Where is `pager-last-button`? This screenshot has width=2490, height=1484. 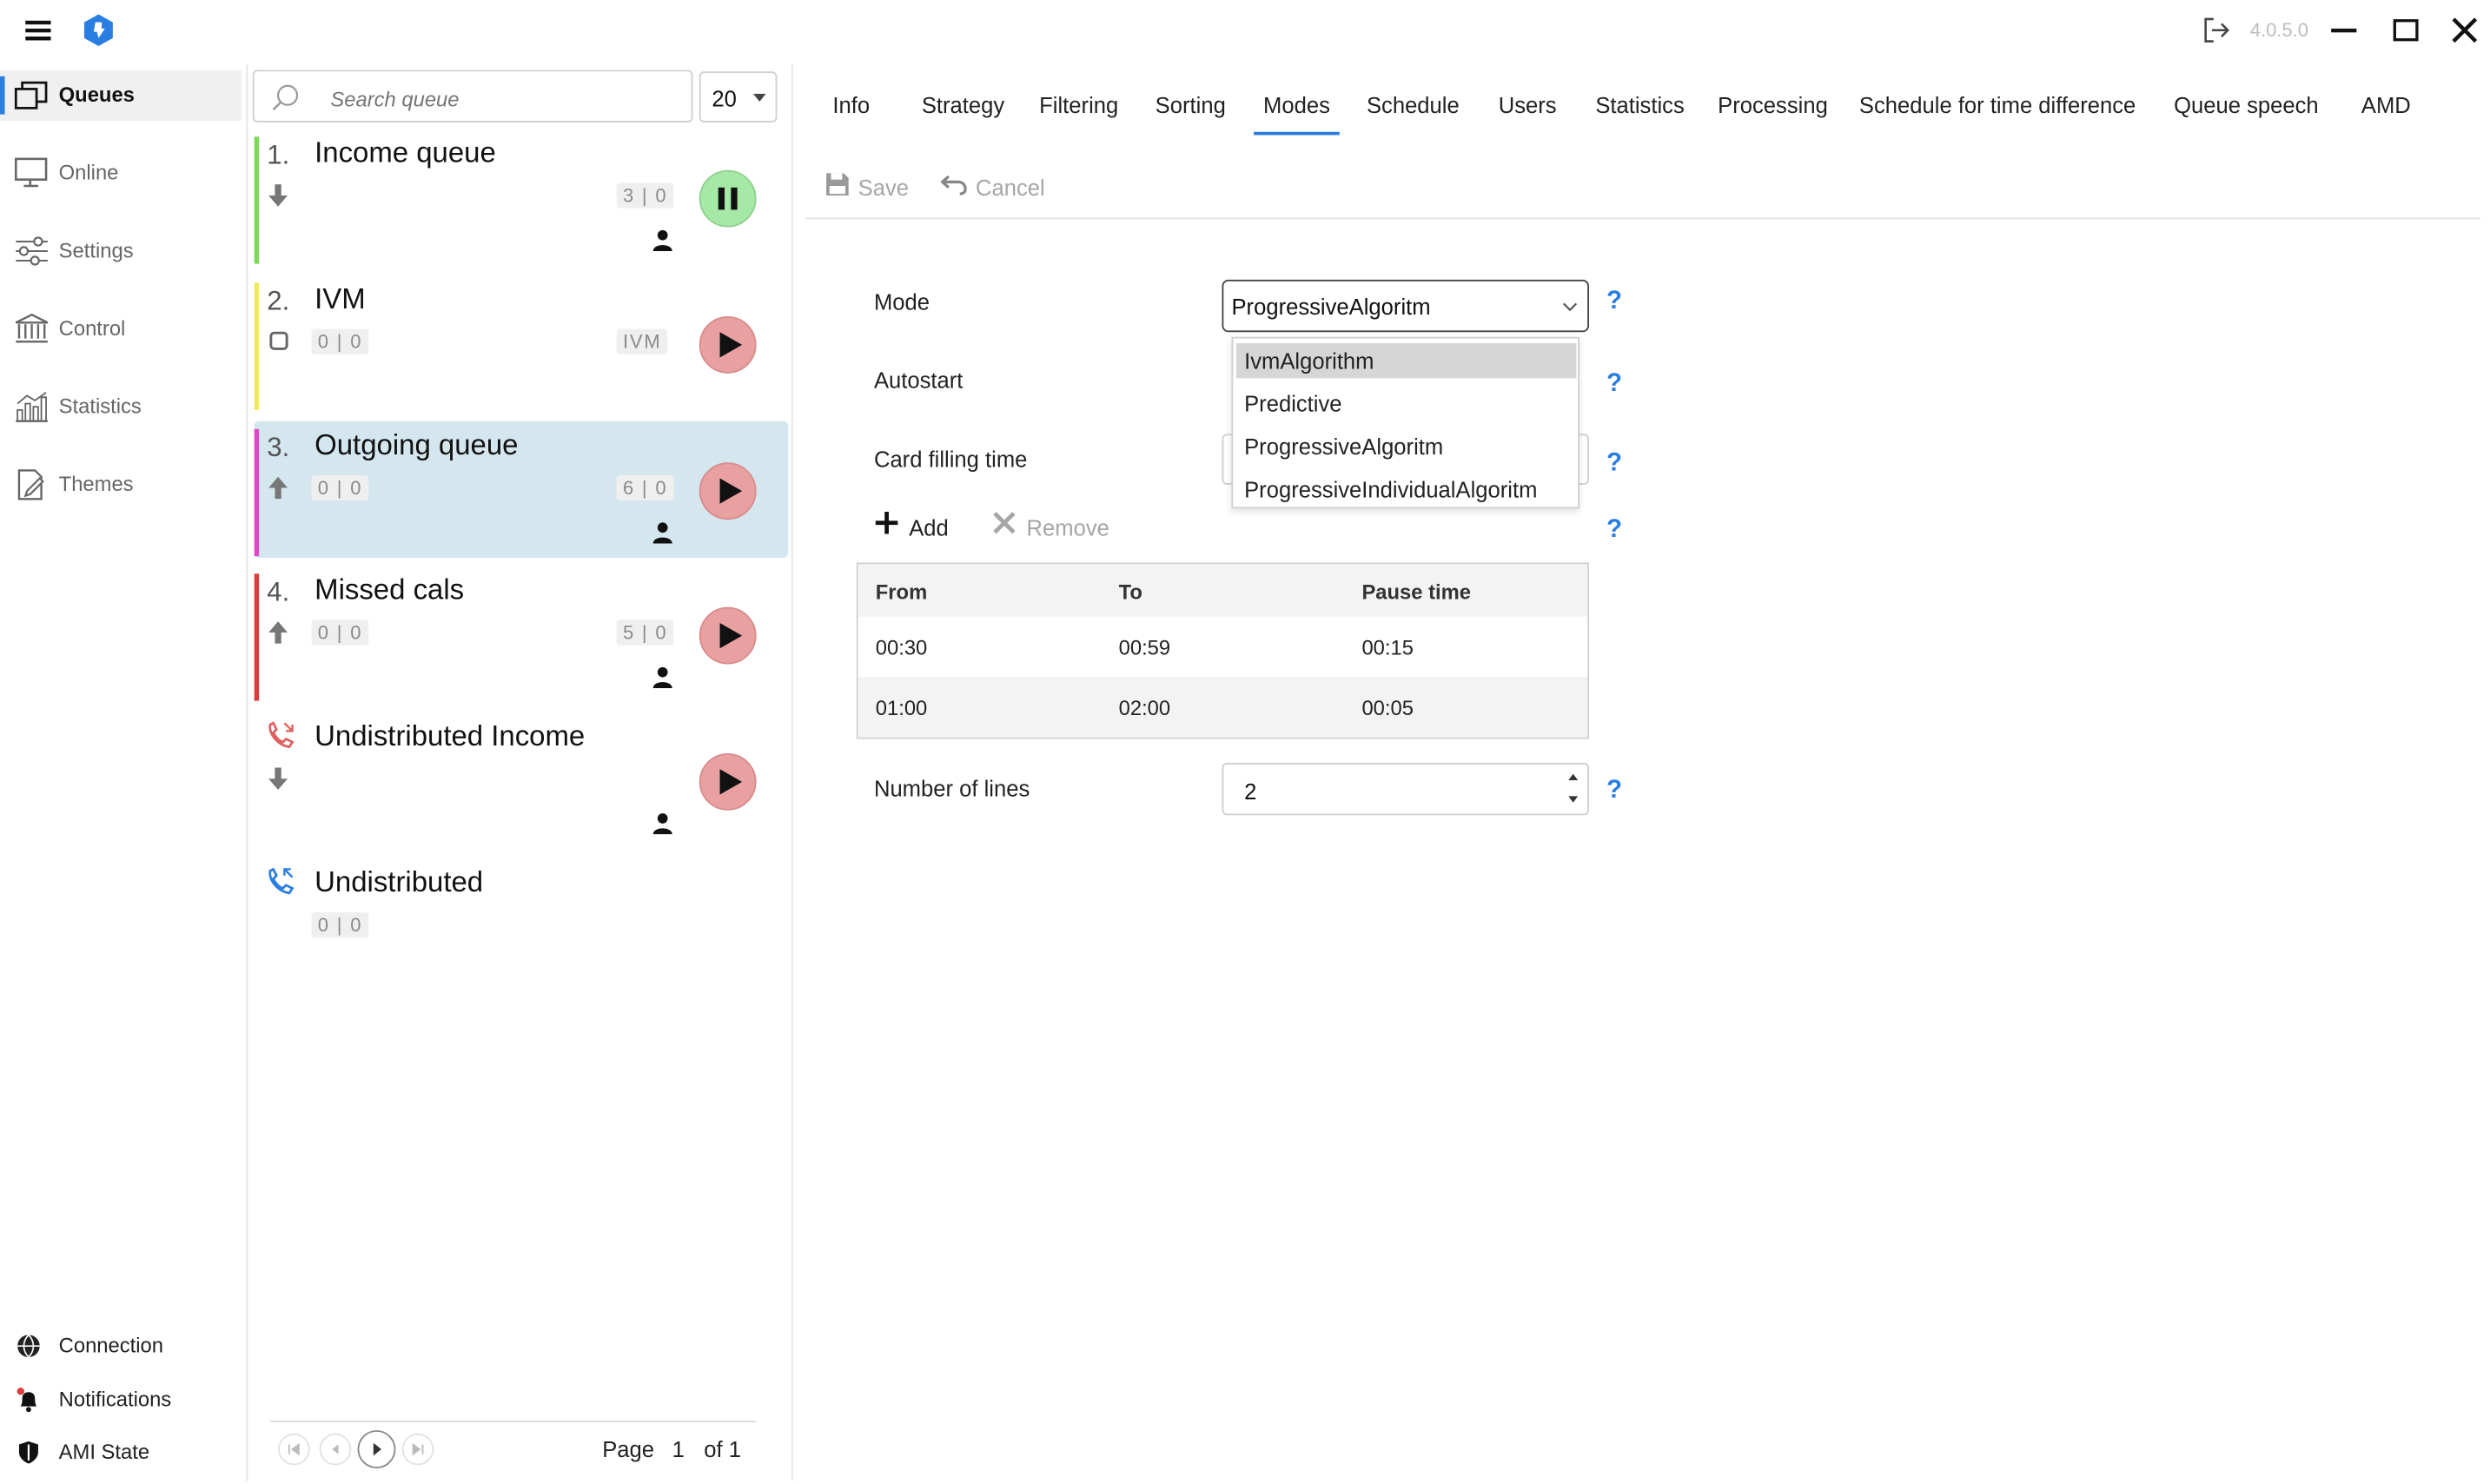 pager-last-button is located at coordinates (417, 1449).